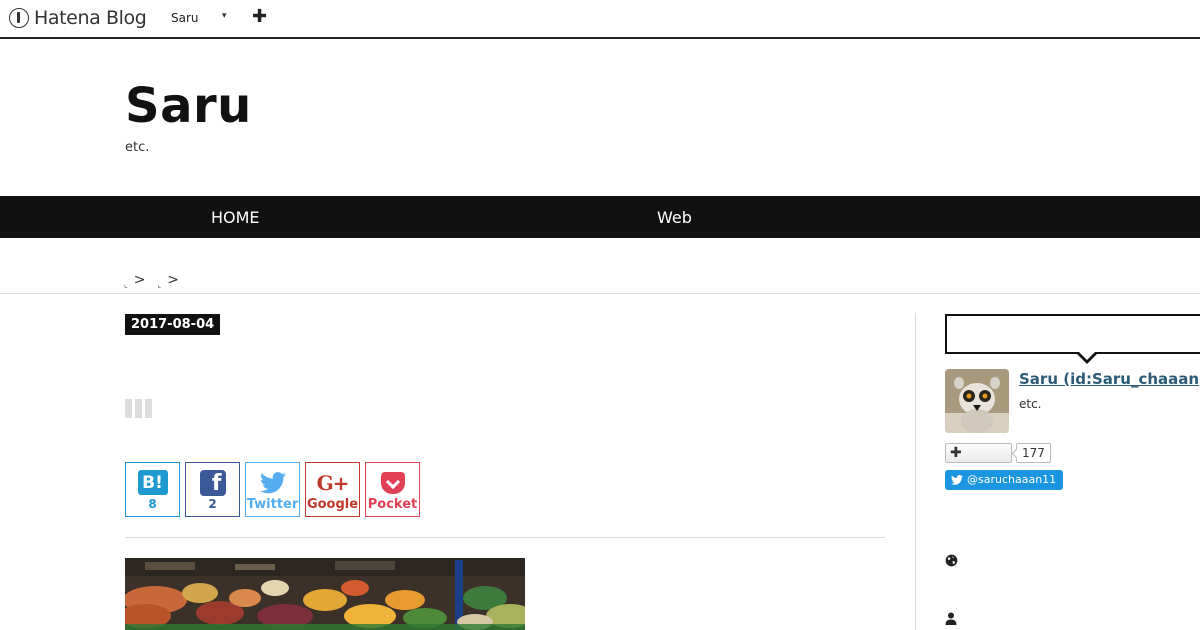  Describe the element at coordinates (956, 453) in the screenshot. I see `plus-icon: ✚` at that location.